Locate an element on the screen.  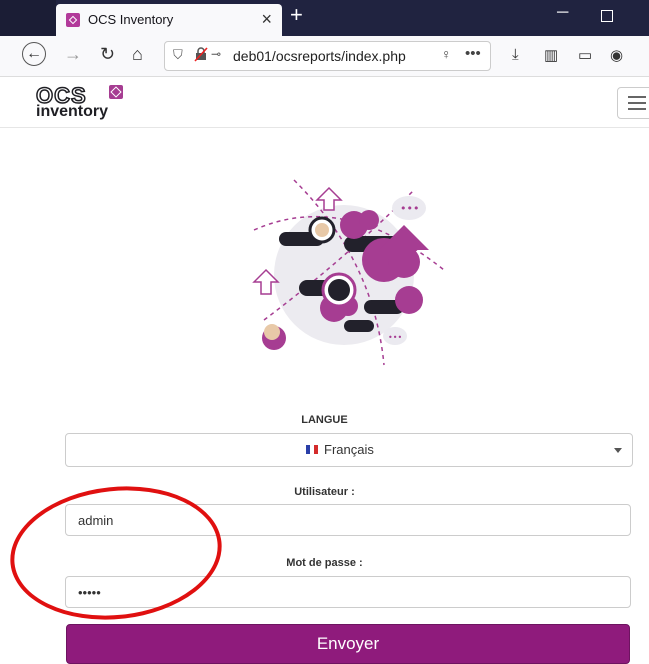
user-label: Utilisateur : is located at coordinates (324, 492).